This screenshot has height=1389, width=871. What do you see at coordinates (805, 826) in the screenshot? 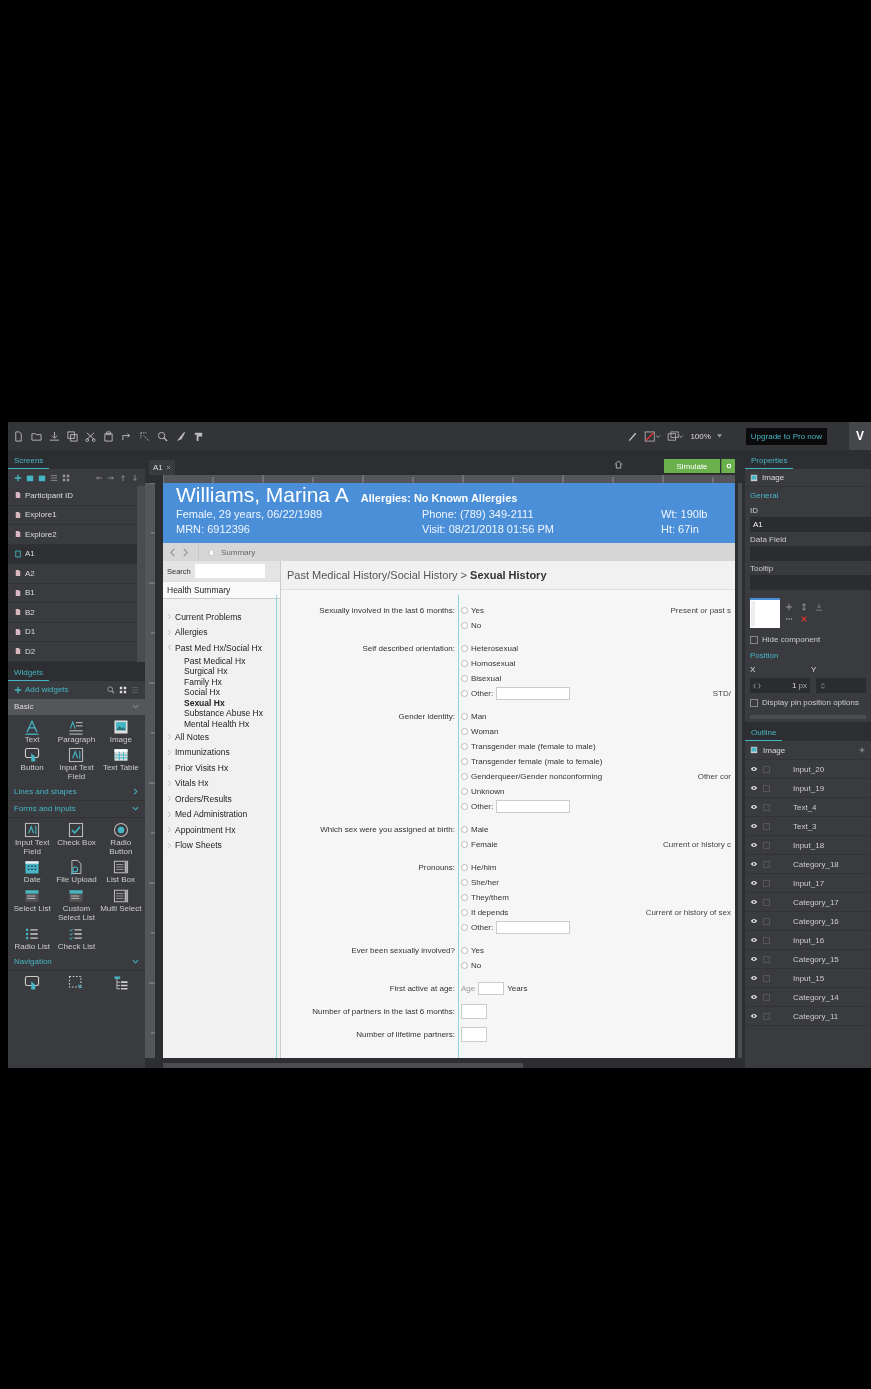
I see `outline-item: Text_3` at bounding box center [805, 826].